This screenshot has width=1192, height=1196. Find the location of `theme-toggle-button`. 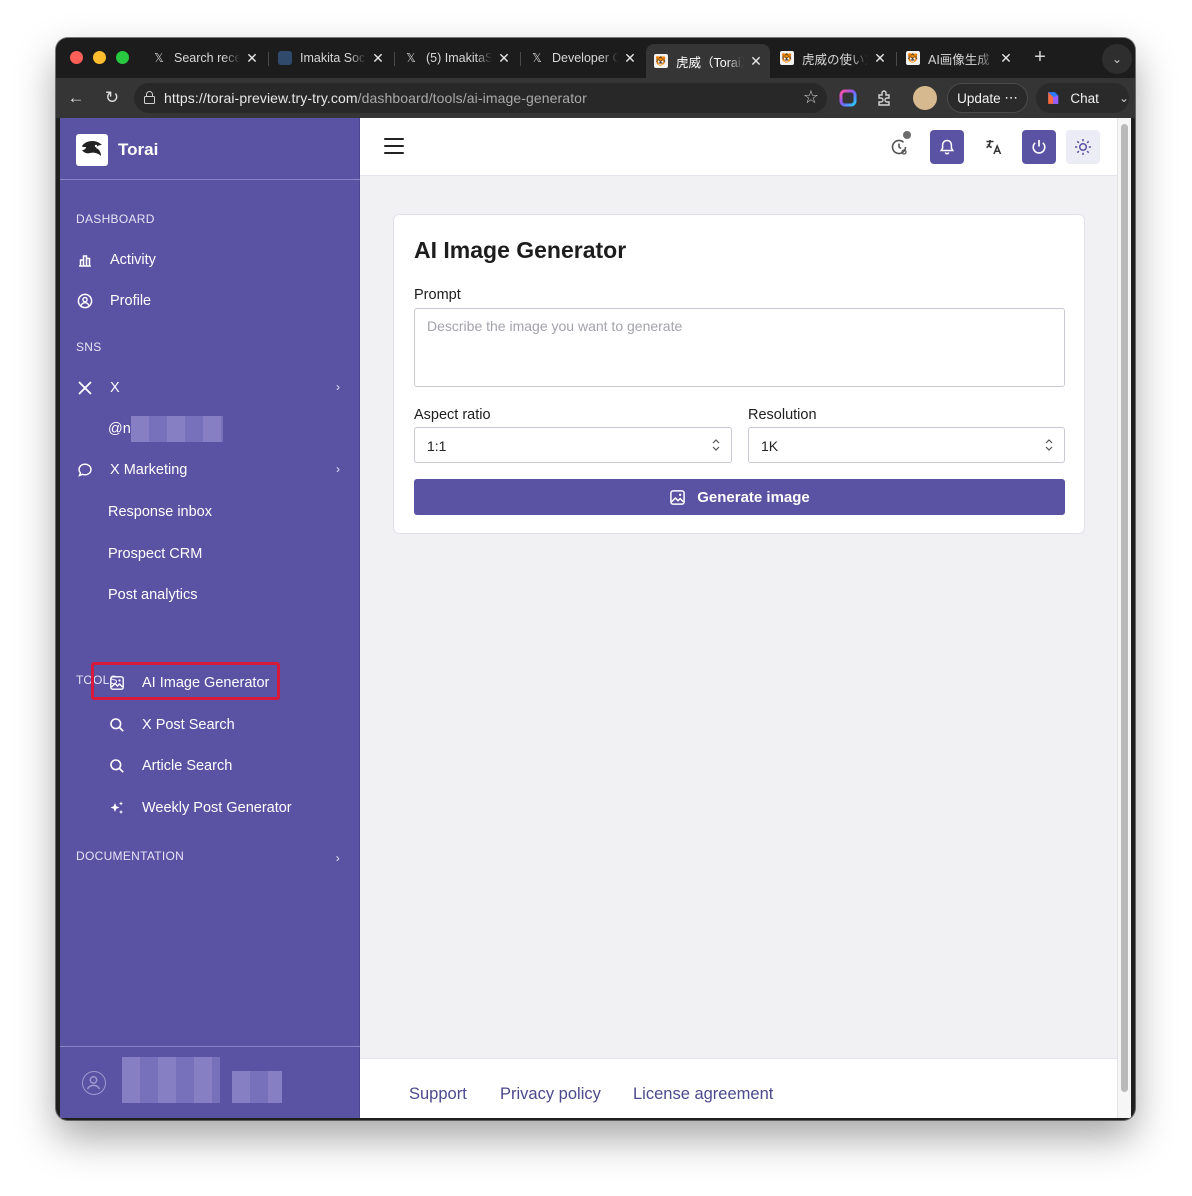

theme-toggle-button is located at coordinates (1083, 147).